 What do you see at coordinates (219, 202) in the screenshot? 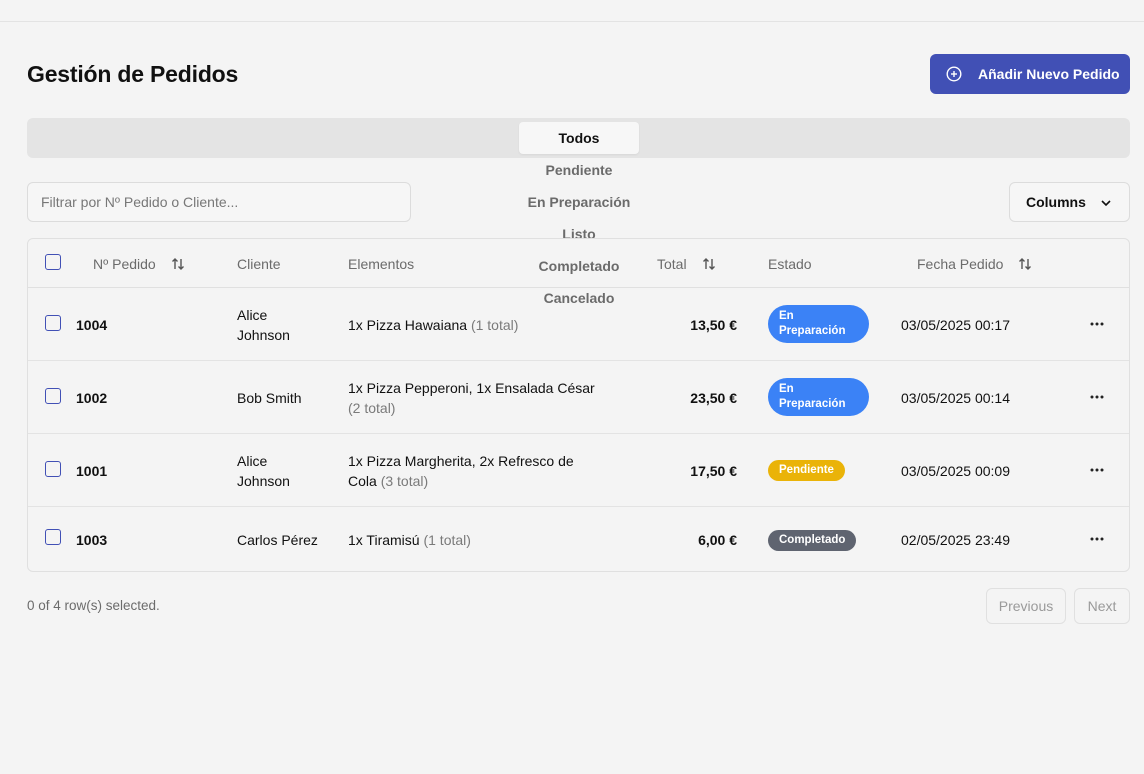
I see `filter-input` at bounding box center [219, 202].